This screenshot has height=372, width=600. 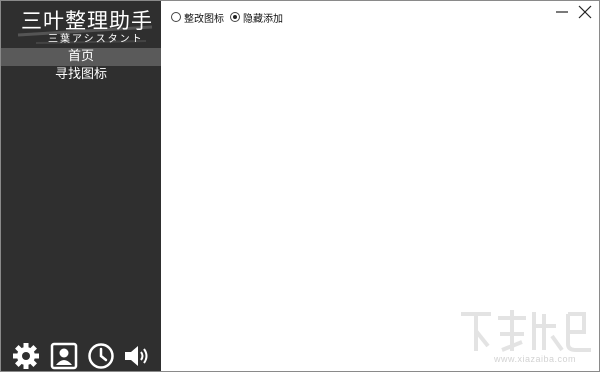 What do you see at coordinates (101, 356) in the screenshot?
I see `clock-icon` at bounding box center [101, 356].